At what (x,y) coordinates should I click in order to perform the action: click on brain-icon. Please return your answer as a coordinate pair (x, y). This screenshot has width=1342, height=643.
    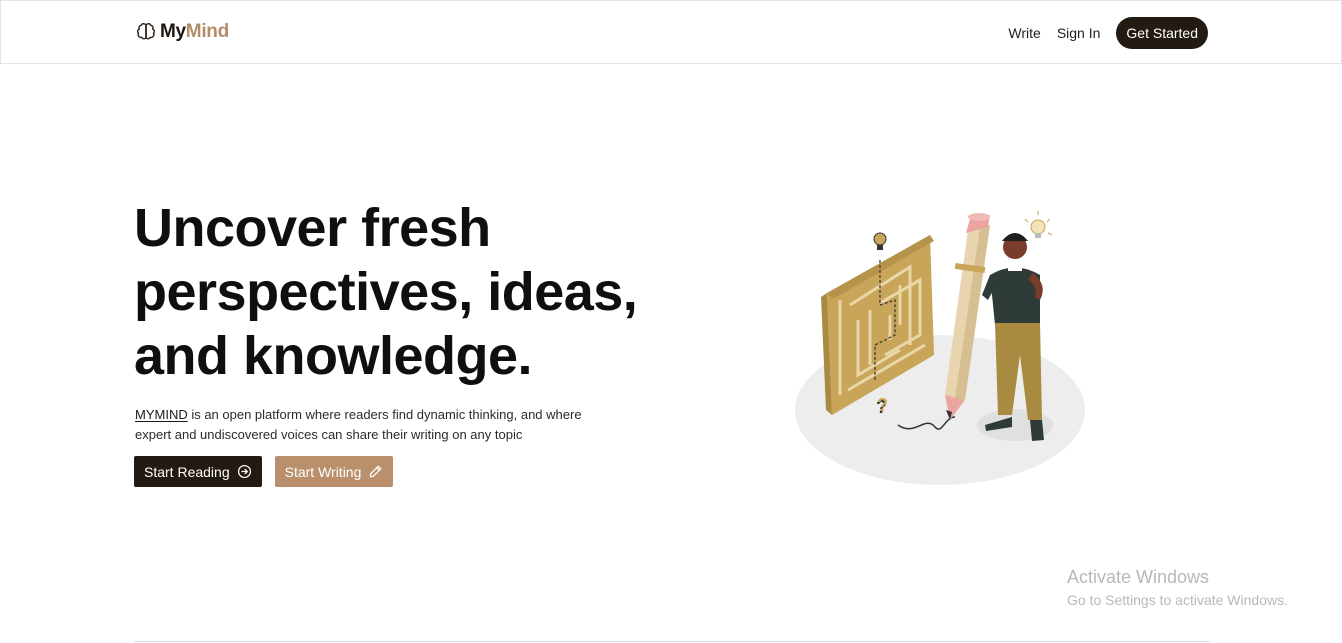
    Looking at the image, I should click on (146, 31).